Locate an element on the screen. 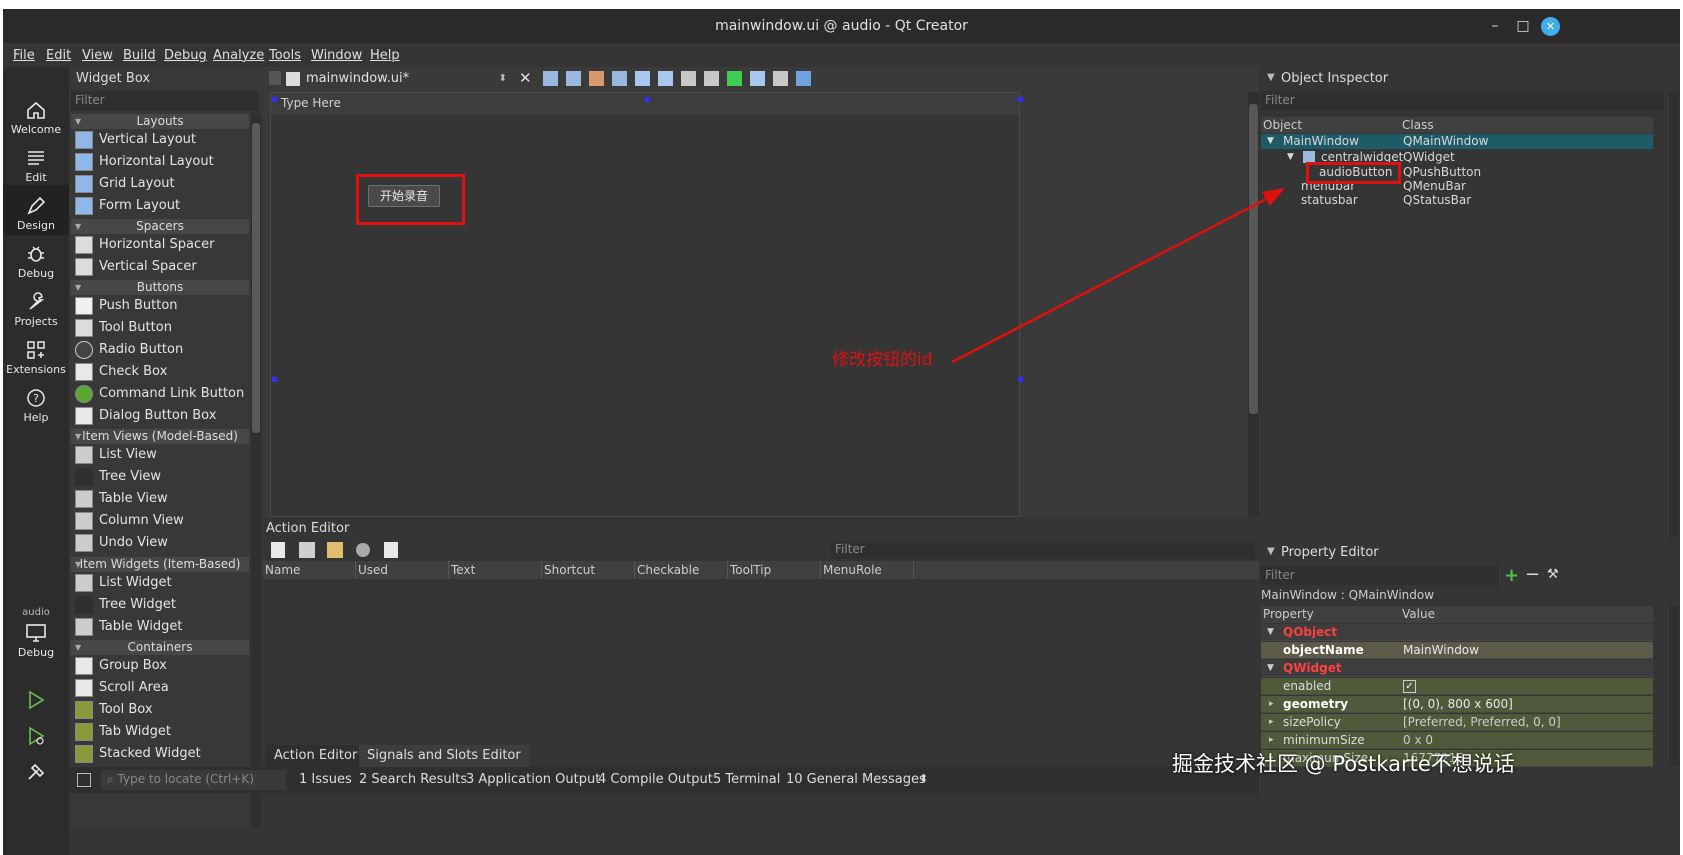  col-value: Value is located at coordinates (1418, 614).